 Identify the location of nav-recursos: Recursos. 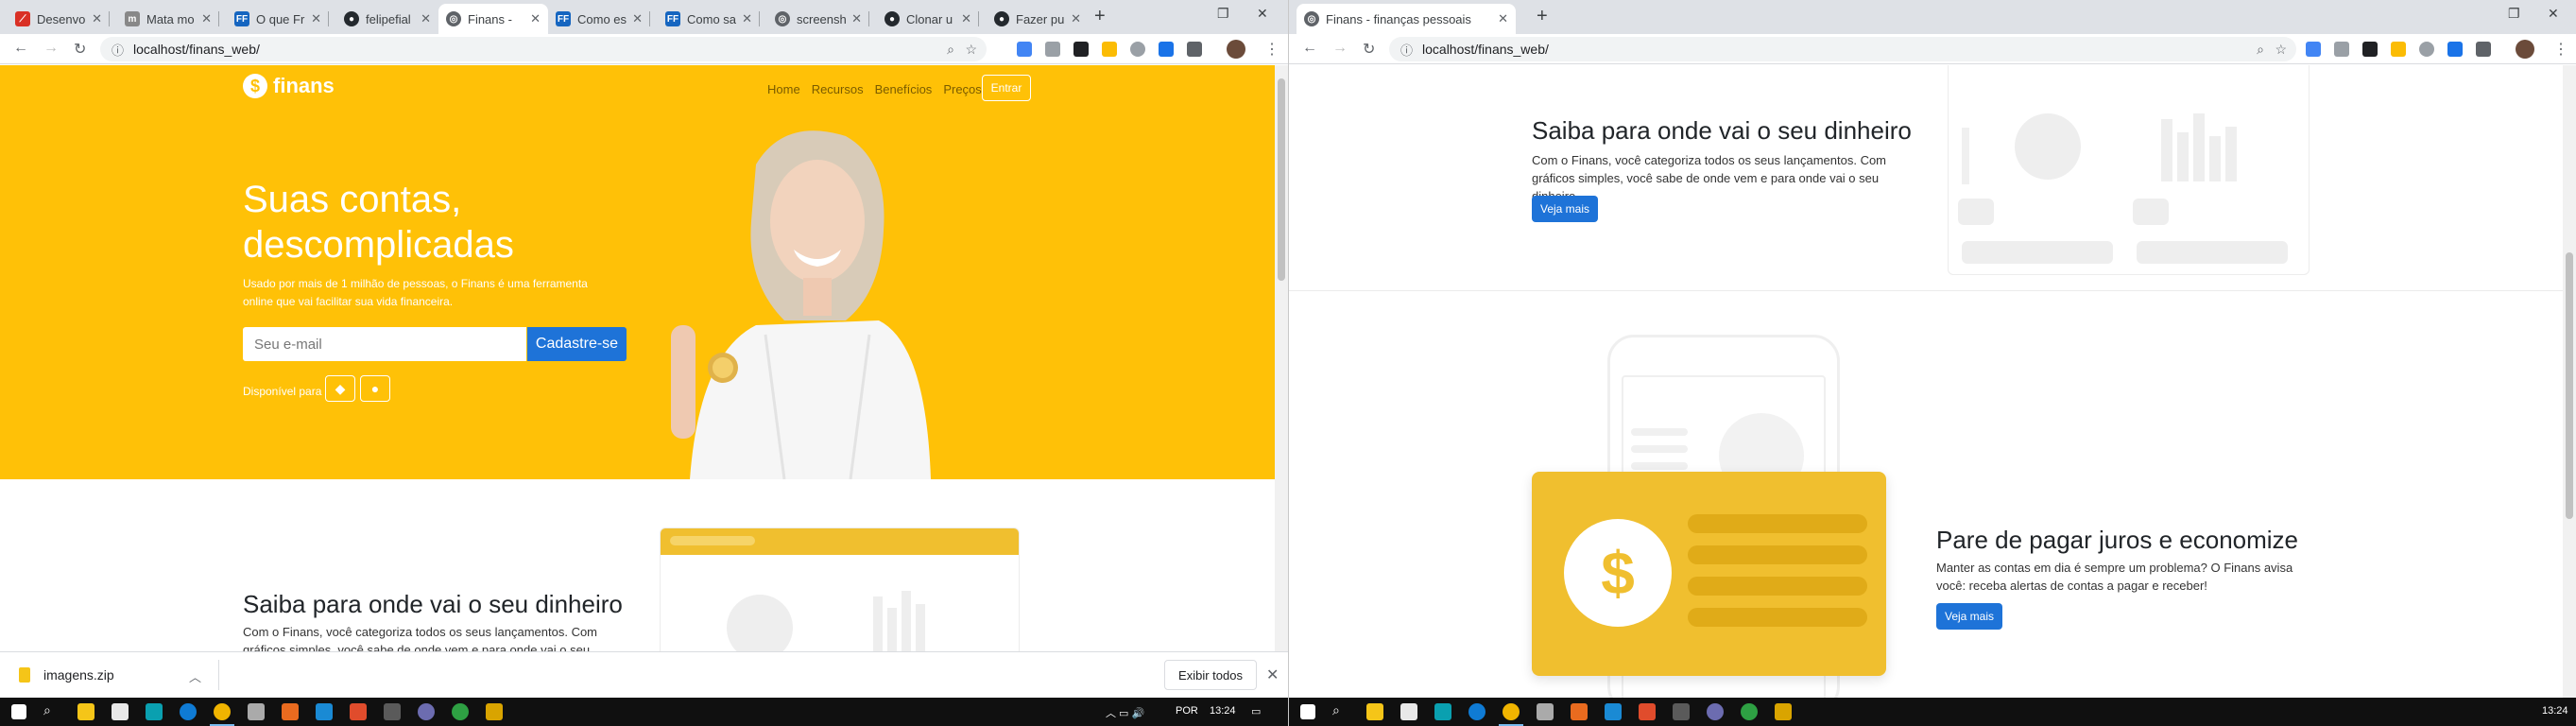
(838, 89).